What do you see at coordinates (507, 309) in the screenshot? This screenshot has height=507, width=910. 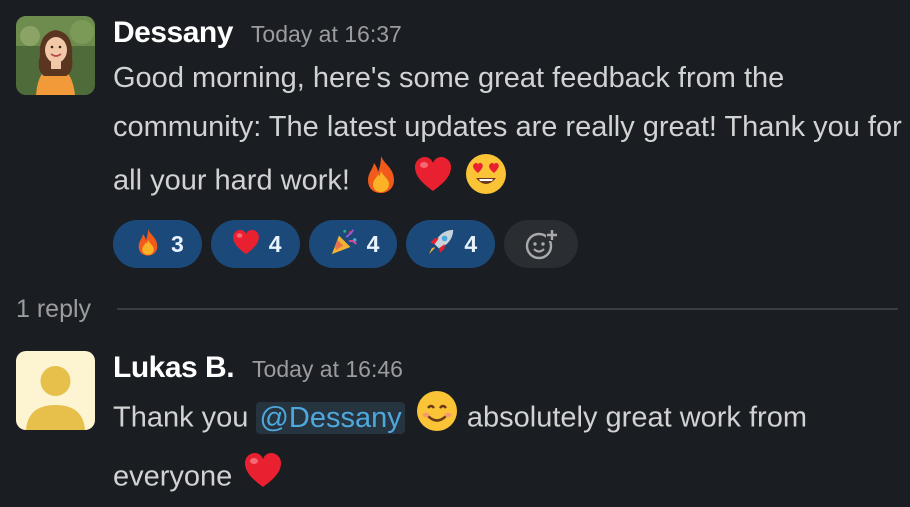 I see `divider-line` at bounding box center [507, 309].